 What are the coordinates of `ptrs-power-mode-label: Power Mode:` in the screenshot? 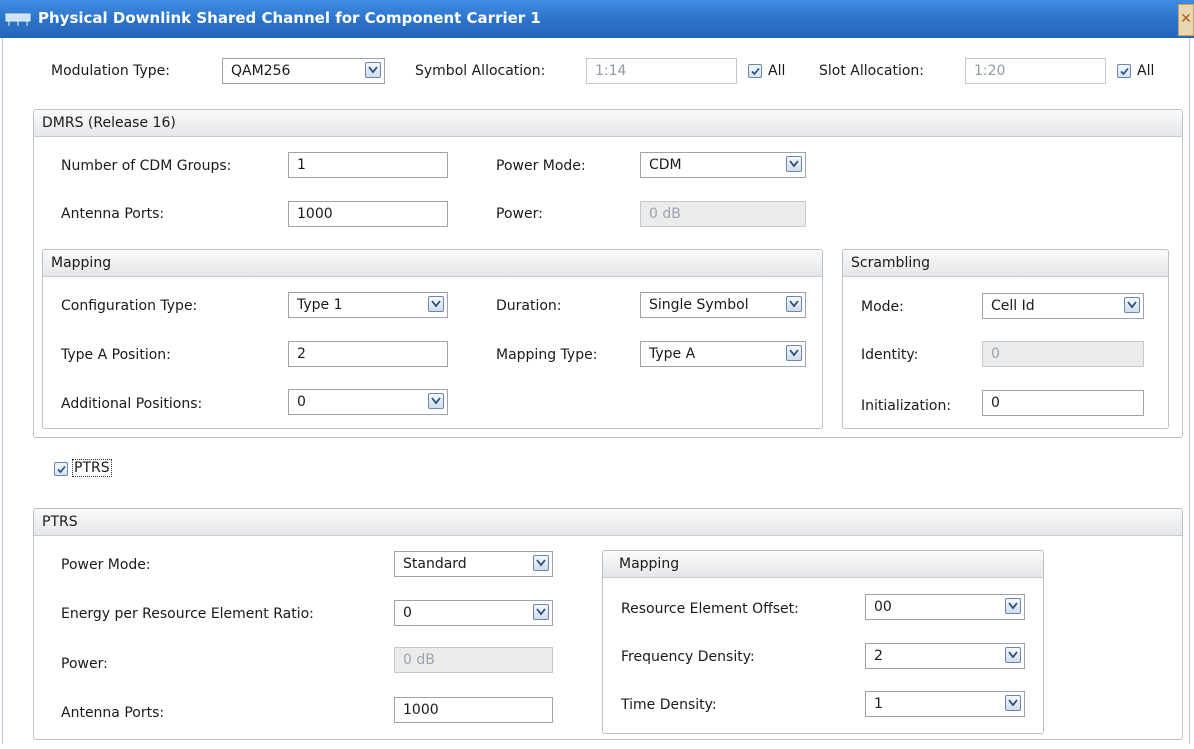 It's located at (106, 565).